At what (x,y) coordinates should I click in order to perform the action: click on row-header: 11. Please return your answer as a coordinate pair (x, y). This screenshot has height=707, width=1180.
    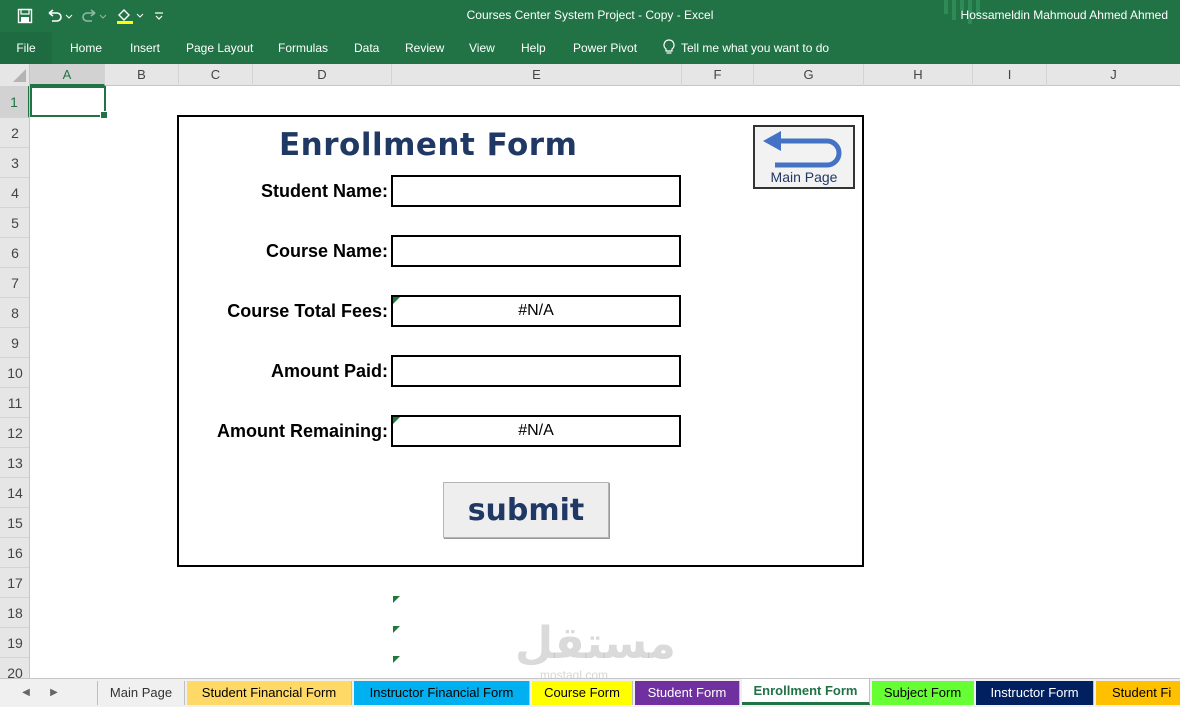
    Looking at the image, I should click on (14, 403).